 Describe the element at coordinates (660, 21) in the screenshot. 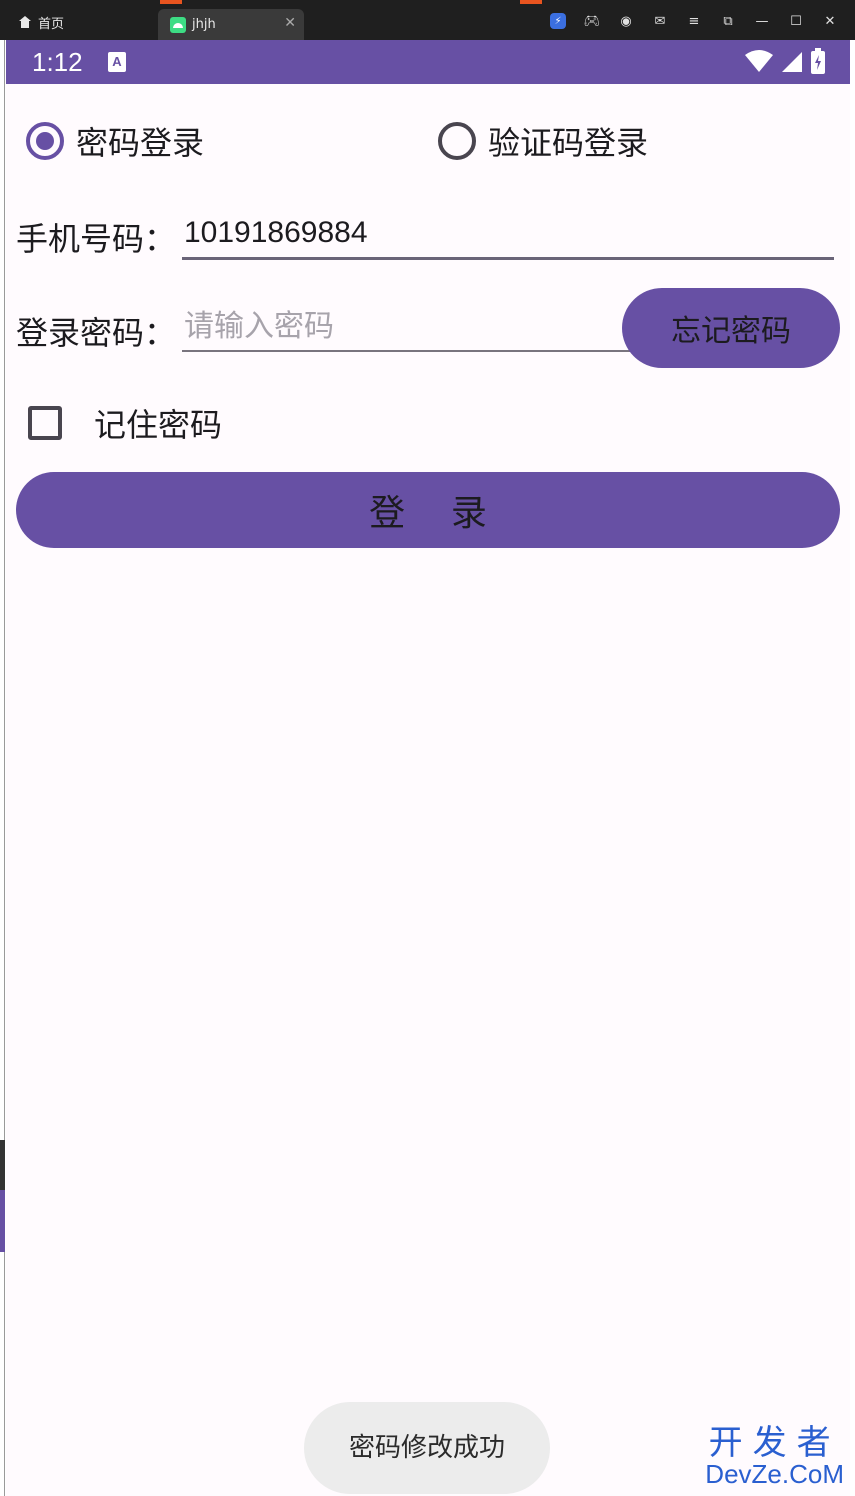

I see `mail-icon: ✉` at that location.